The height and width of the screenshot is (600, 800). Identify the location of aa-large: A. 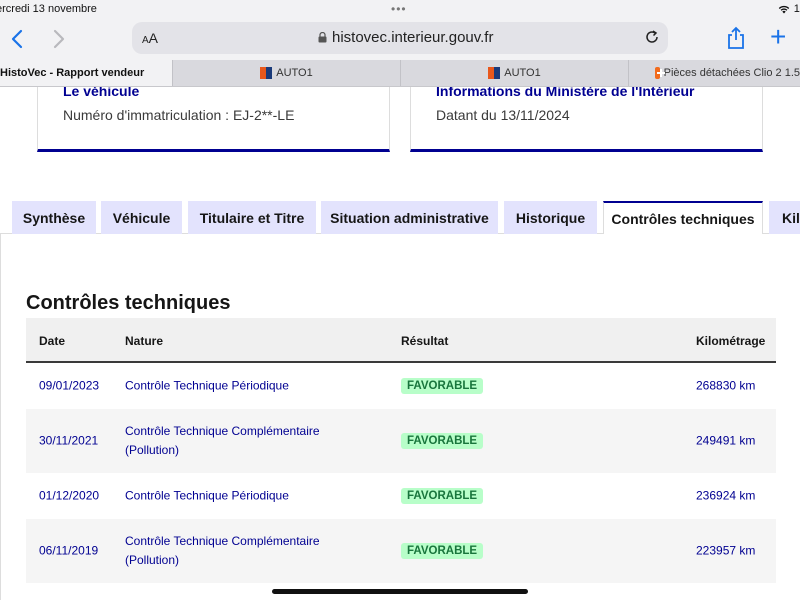
(153, 38).